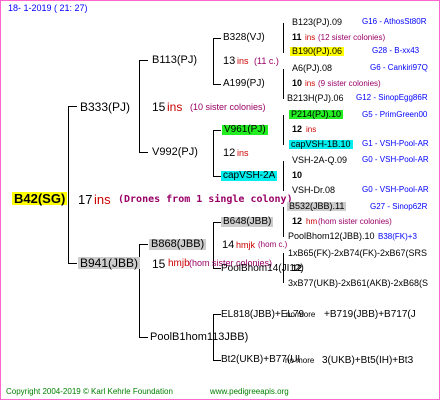 The image size is (440, 400). Describe the element at coordinates (315, 98) in the screenshot. I see `gen4-queen-6: B213H(PJ).06` at that location.